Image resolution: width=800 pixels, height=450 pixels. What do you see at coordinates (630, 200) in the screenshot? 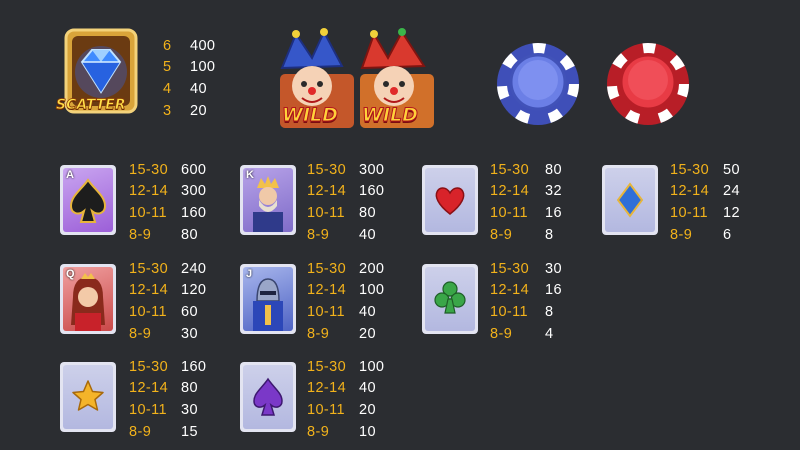
I see `diamond-card` at bounding box center [630, 200].